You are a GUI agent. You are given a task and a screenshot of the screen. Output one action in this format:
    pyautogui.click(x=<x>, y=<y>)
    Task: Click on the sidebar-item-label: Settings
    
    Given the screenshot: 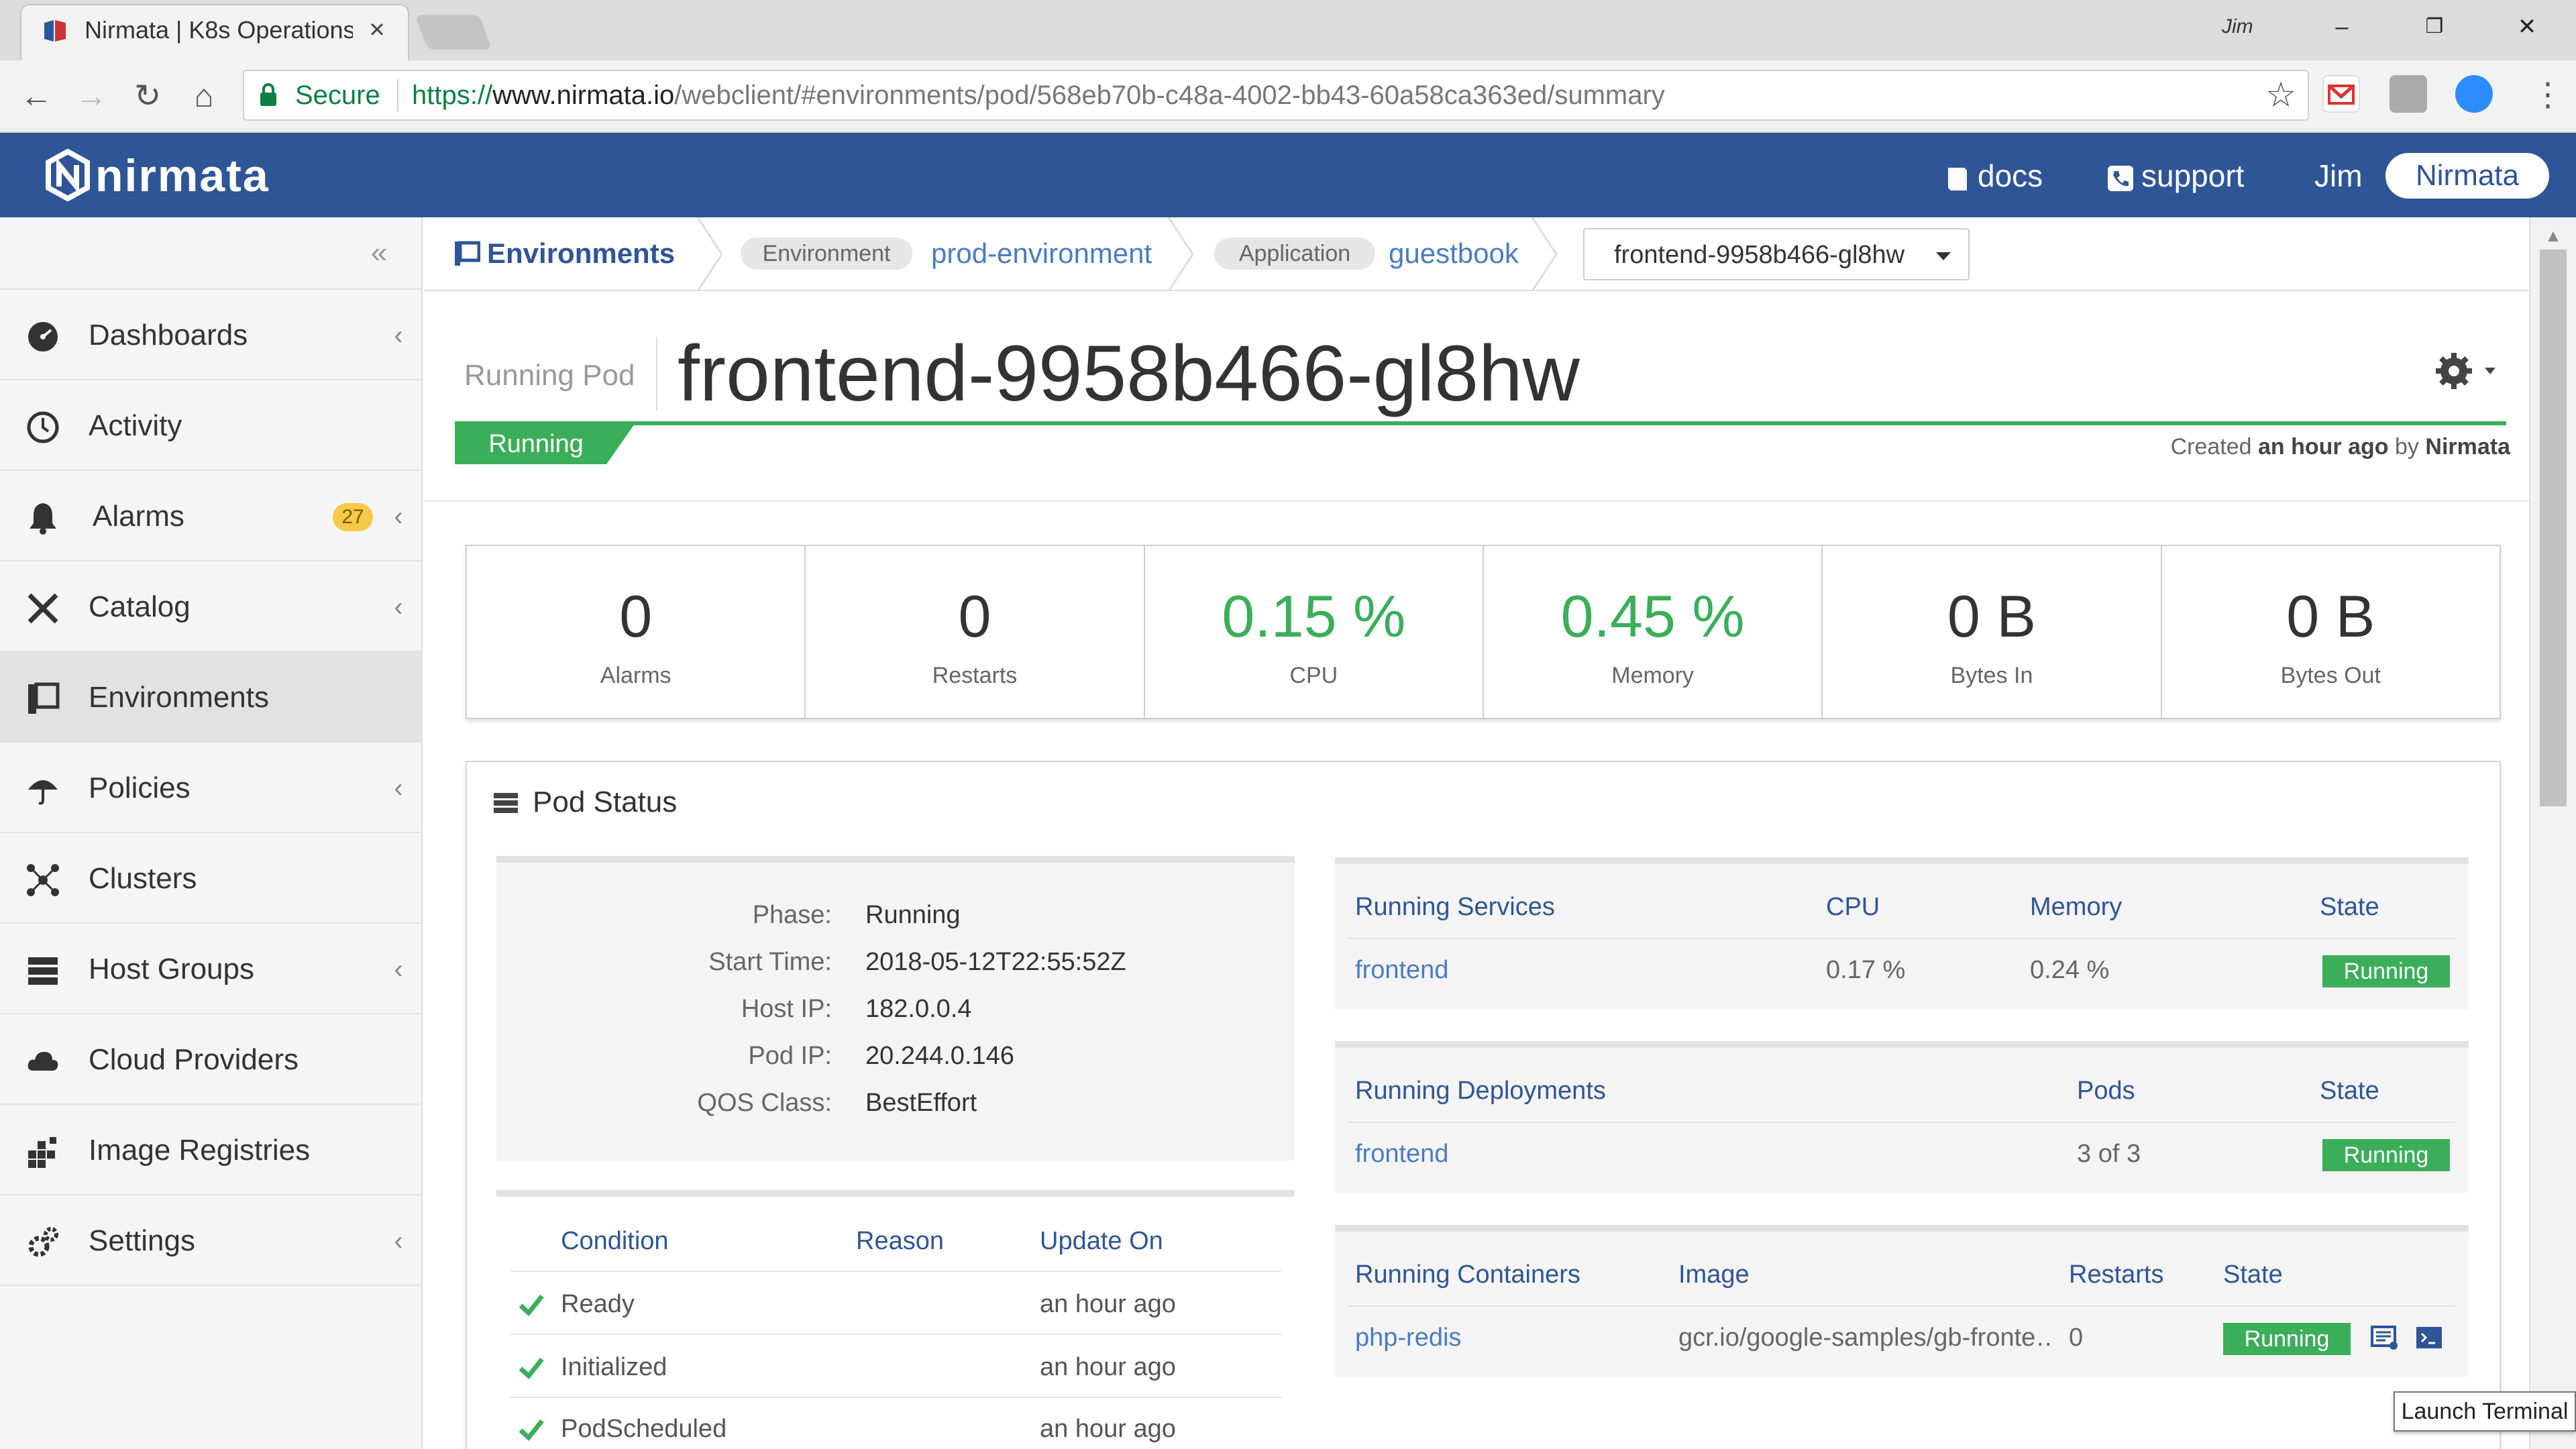 What is the action you would take?
    pyautogui.click(x=142, y=1240)
    